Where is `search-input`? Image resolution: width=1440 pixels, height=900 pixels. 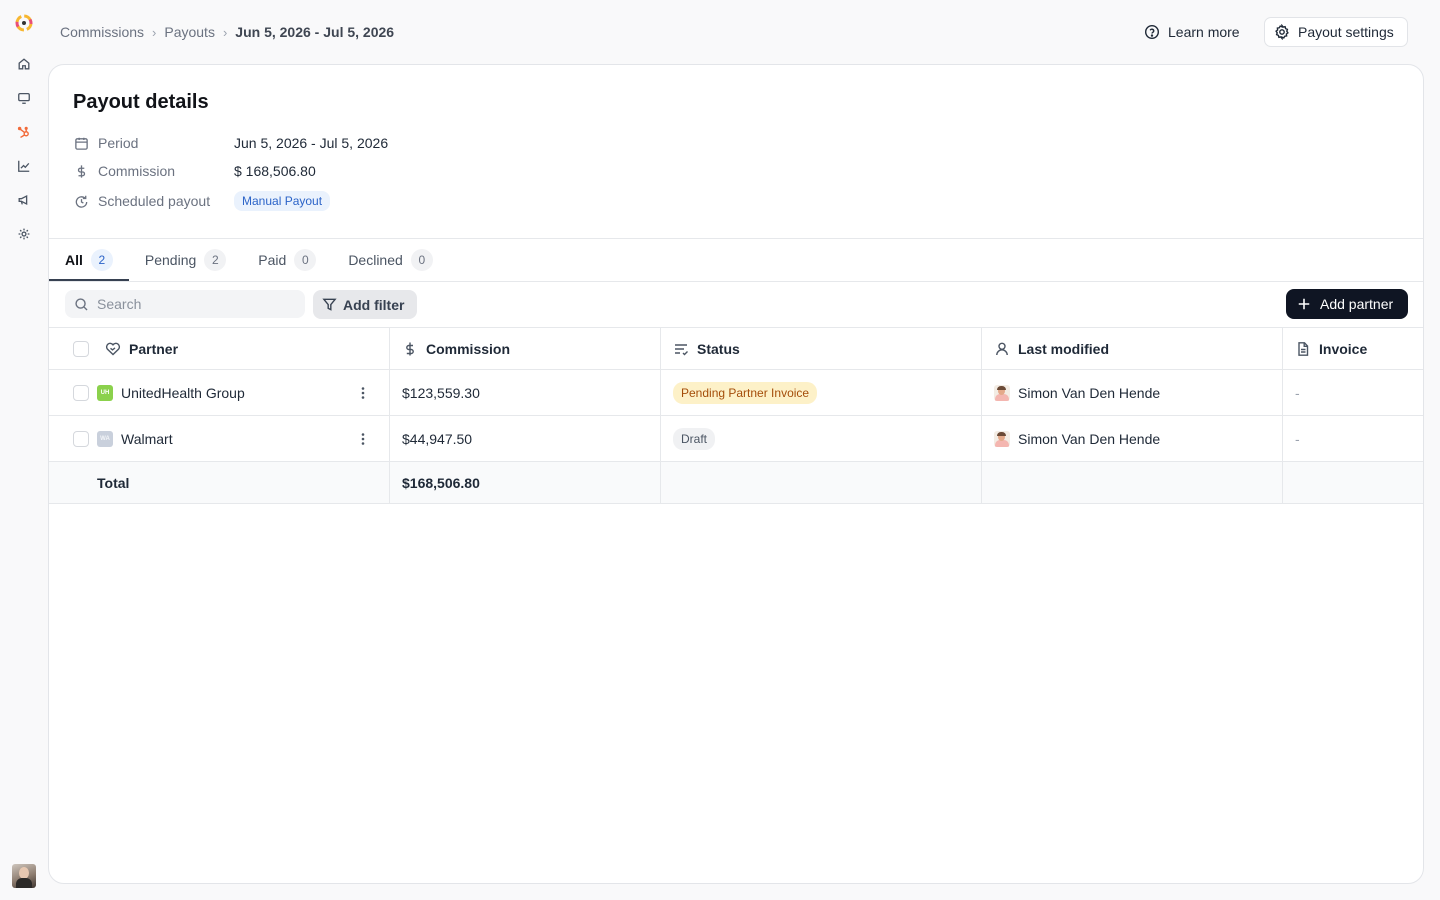
search-input is located at coordinates (192, 304).